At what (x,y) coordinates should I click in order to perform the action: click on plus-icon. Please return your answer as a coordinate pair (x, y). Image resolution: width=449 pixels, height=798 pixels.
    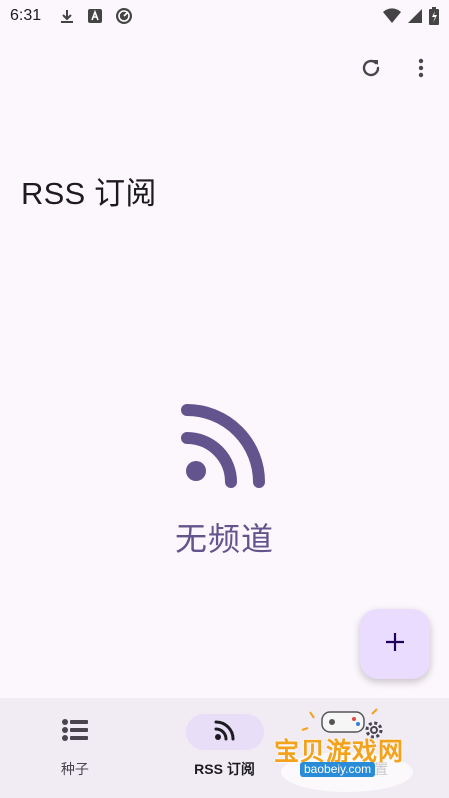
    Looking at the image, I should click on (395, 644).